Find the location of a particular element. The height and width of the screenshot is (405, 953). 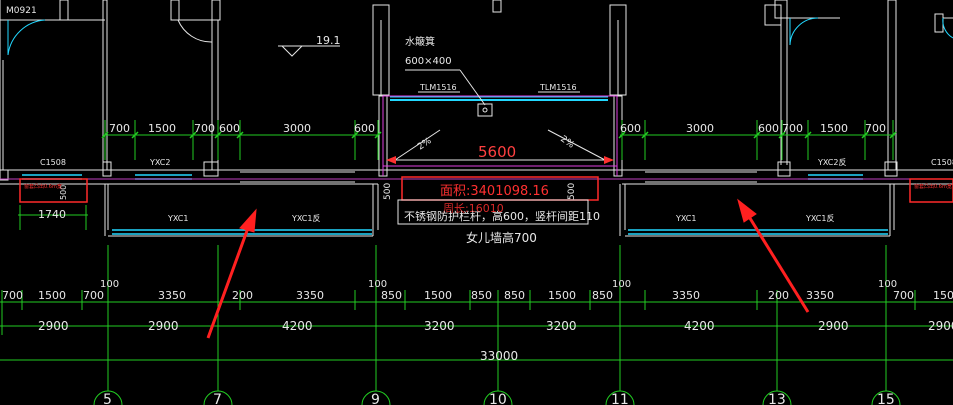

window-c1508-right: C1508 is located at coordinates (942, 162).